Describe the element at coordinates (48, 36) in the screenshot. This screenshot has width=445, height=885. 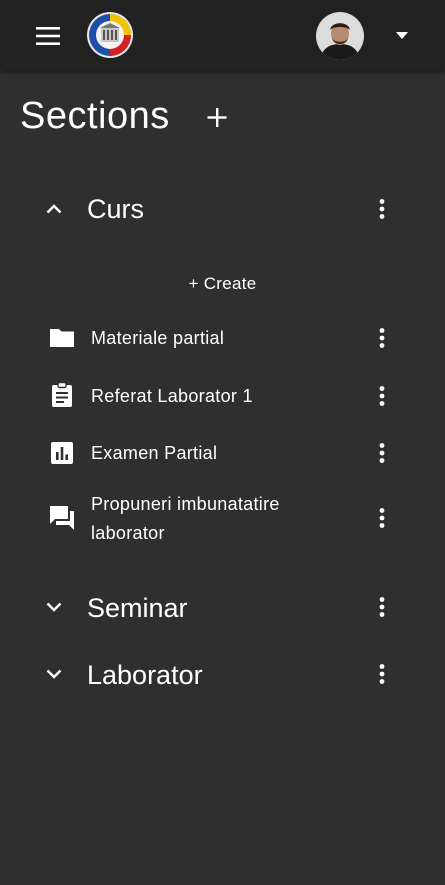
I see `hamburger-menu-icon` at that location.